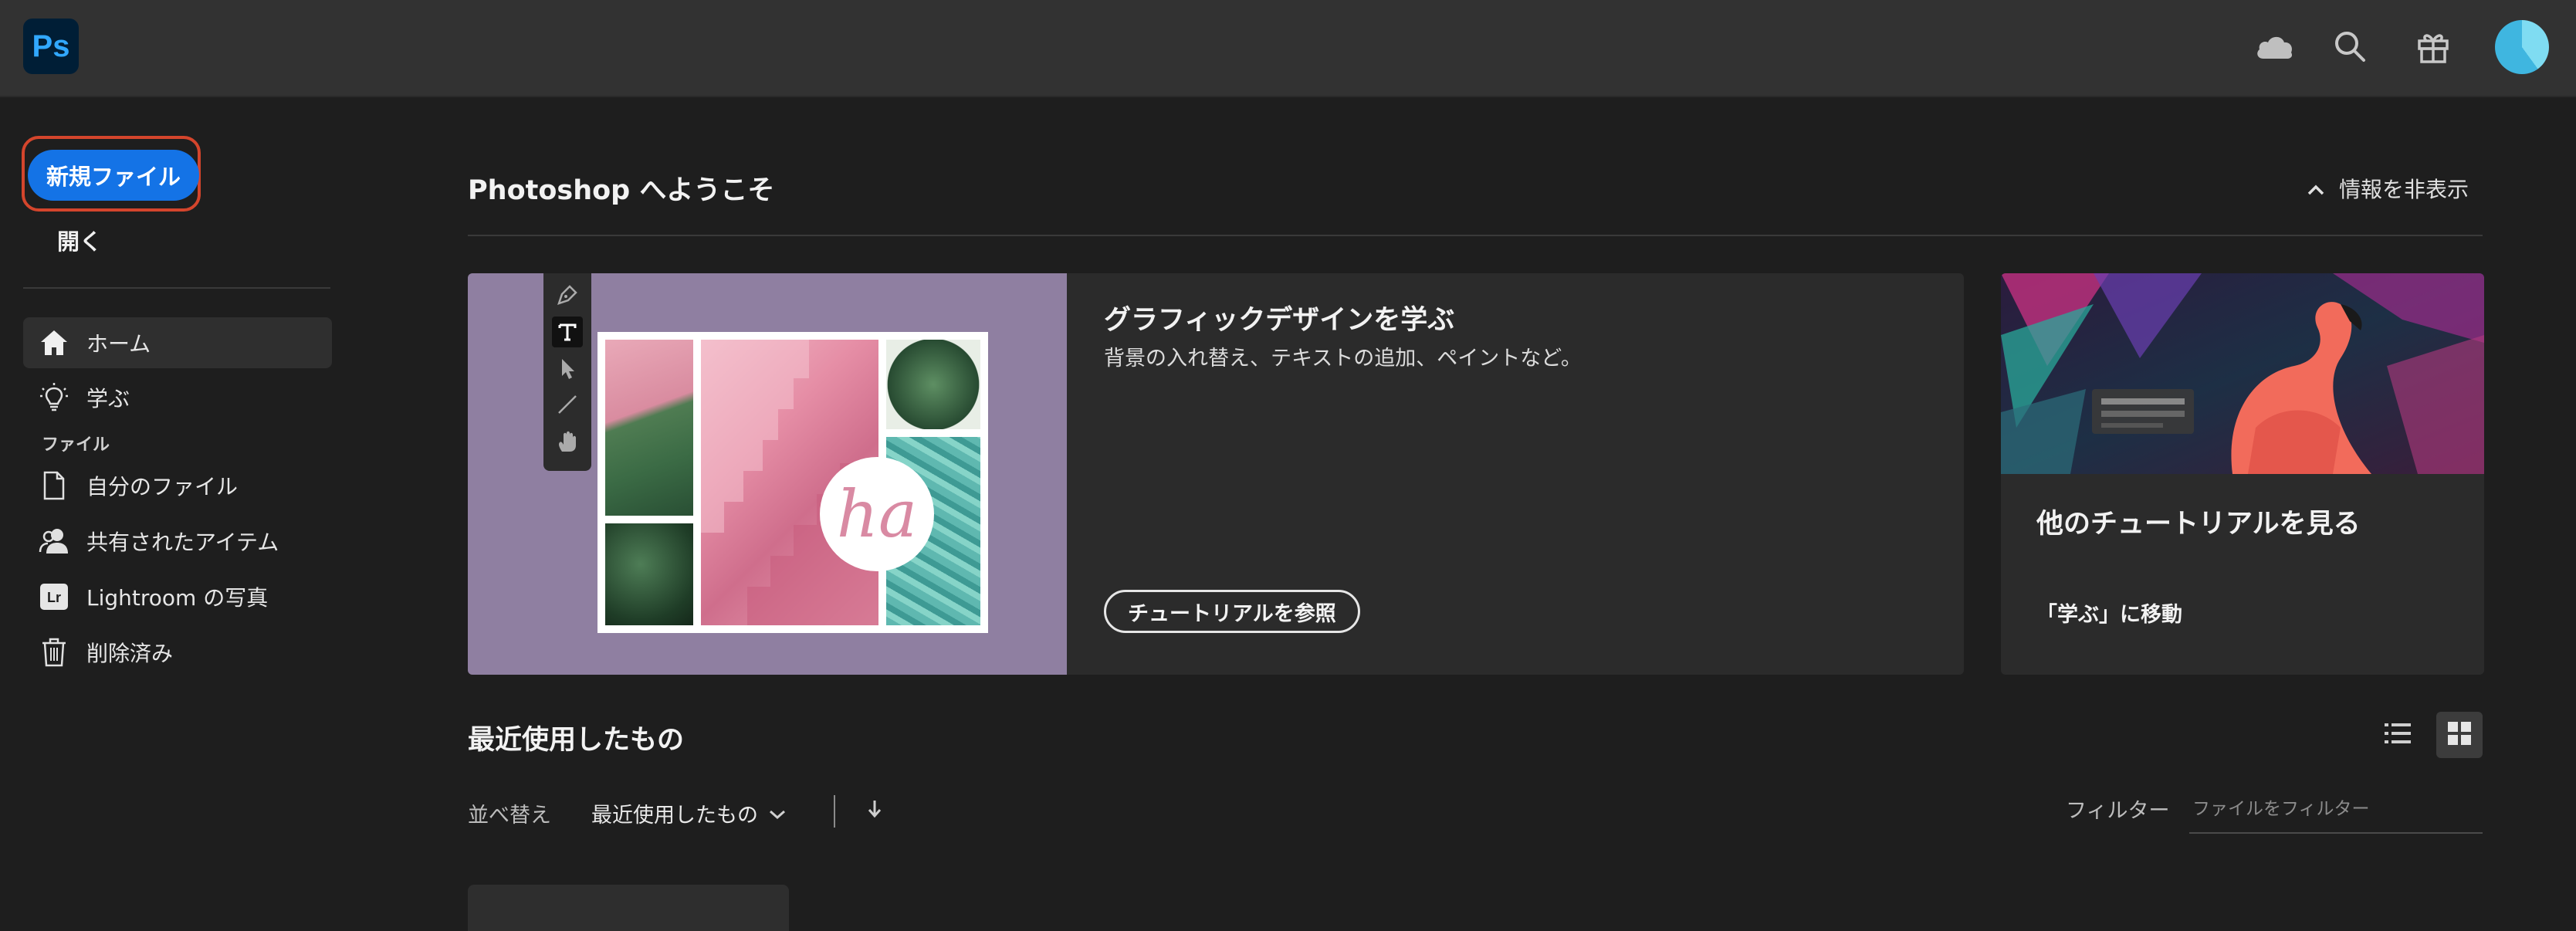 The width and height of the screenshot is (2576, 931). What do you see at coordinates (79, 240) in the screenshot?
I see `open-button: 開く` at bounding box center [79, 240].